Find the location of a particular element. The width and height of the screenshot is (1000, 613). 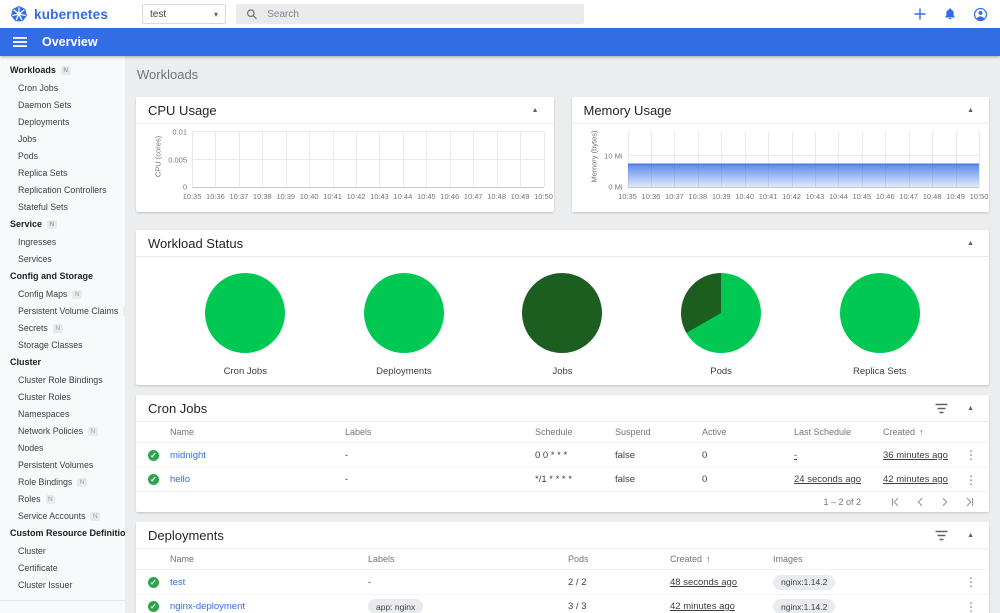

x-axis-tick-label: 10:47 is located at coordinates (473, 196).